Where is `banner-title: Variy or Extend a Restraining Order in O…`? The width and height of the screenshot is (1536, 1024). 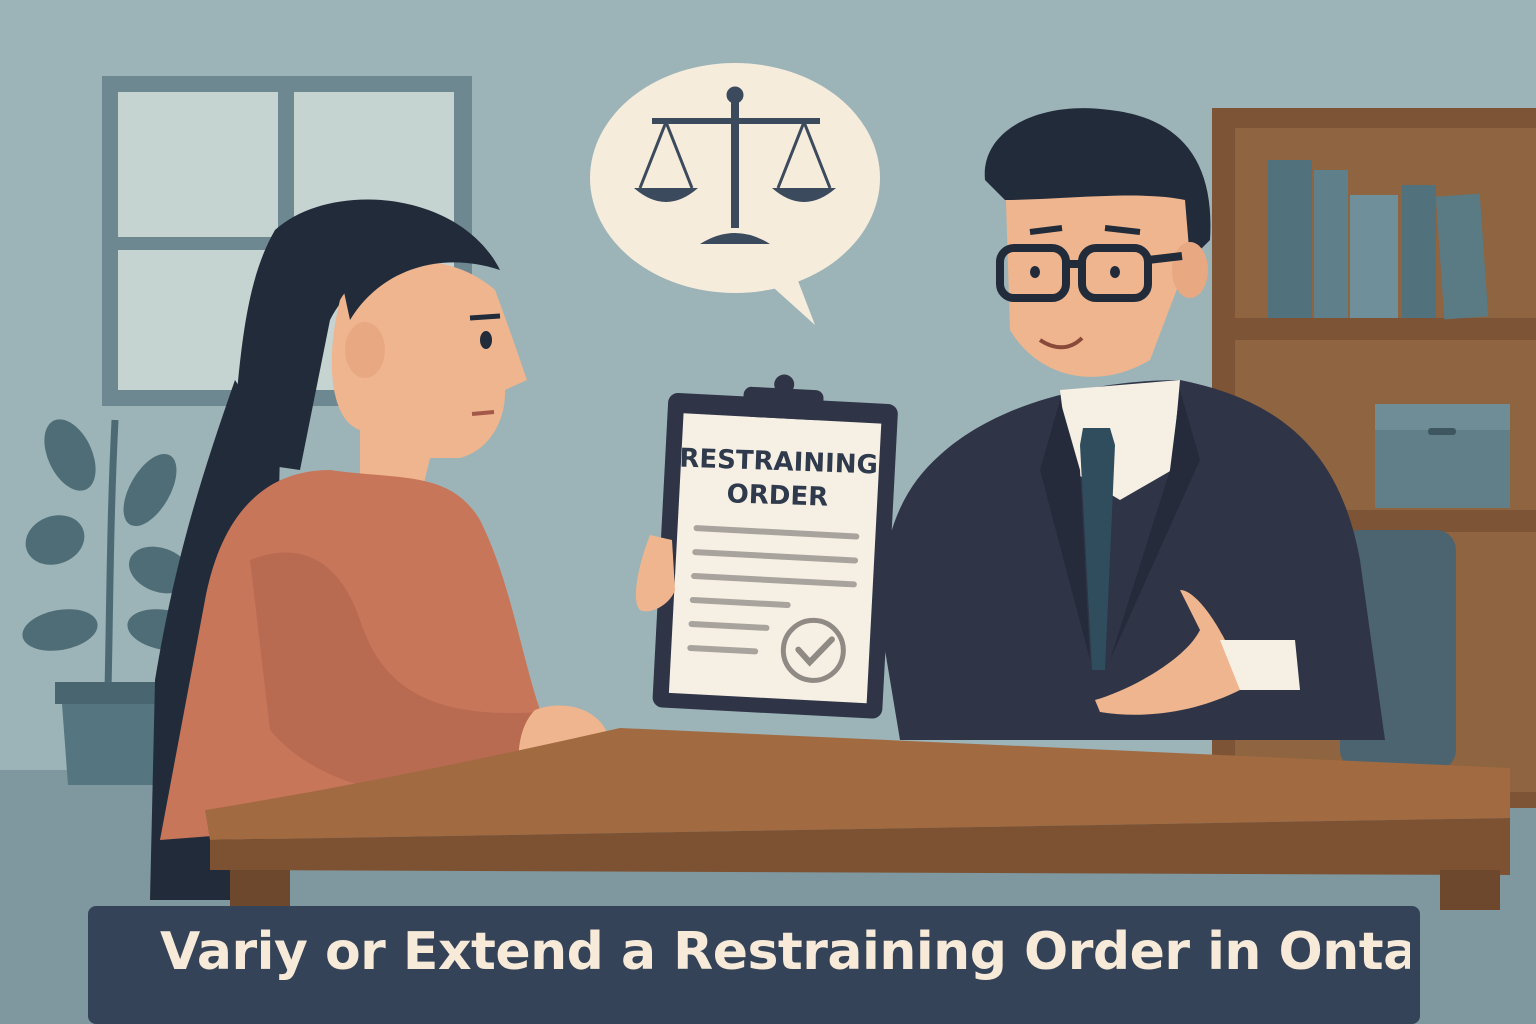
banner-title: Variy or Extend a Restraining Order in O… is located at coordinates (785, 952).